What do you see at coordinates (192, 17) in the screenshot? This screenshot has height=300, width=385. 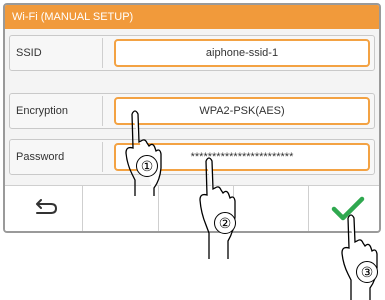 I see `window-title: Wi-Fi (MANUAL SETUP)` at bounding box center [192, 17].